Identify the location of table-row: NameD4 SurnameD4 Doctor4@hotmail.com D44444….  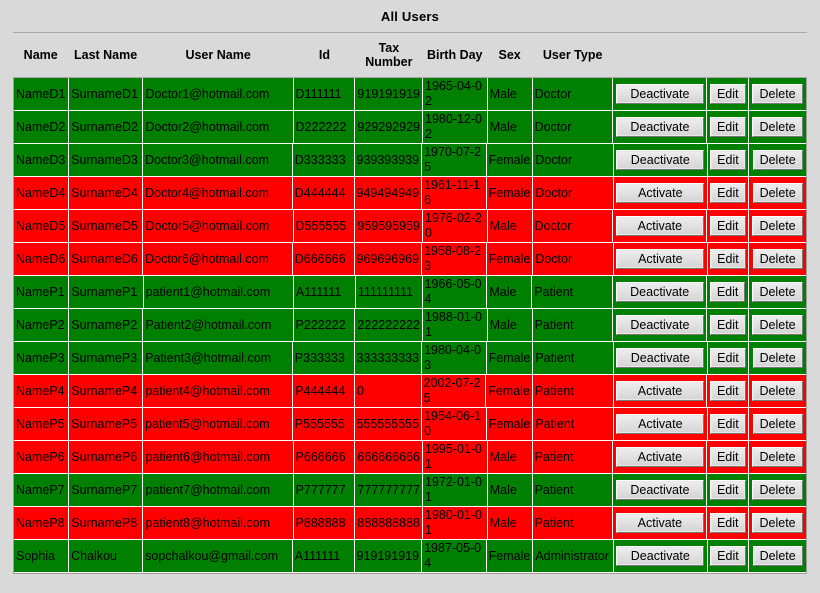
(410, 193).